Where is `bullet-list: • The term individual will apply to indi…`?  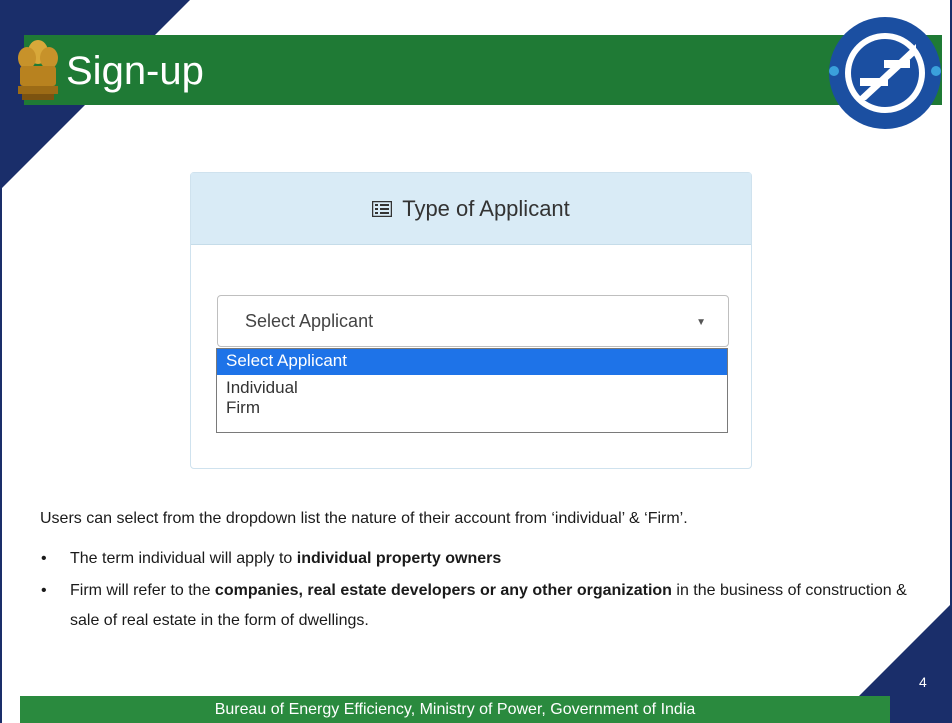
bullet-list: • The term individual will apply to indi… is located at coordinates (490, 591).